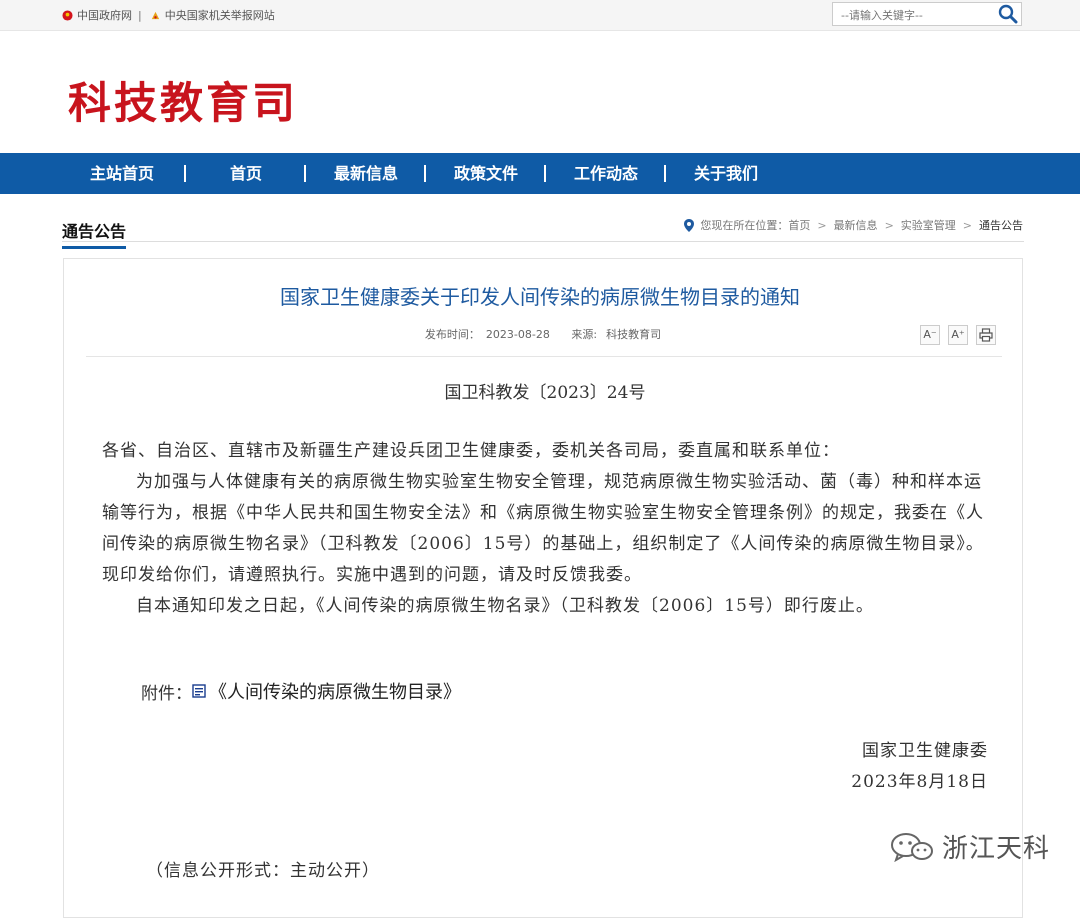 The height and width of the screenshot is (918, 1080). What do you see at coordinates (919, 767) in the screenshot?
I see `signature-block: 国家卫生健康委 2023年8月18日` at bounding box center [919, 767].